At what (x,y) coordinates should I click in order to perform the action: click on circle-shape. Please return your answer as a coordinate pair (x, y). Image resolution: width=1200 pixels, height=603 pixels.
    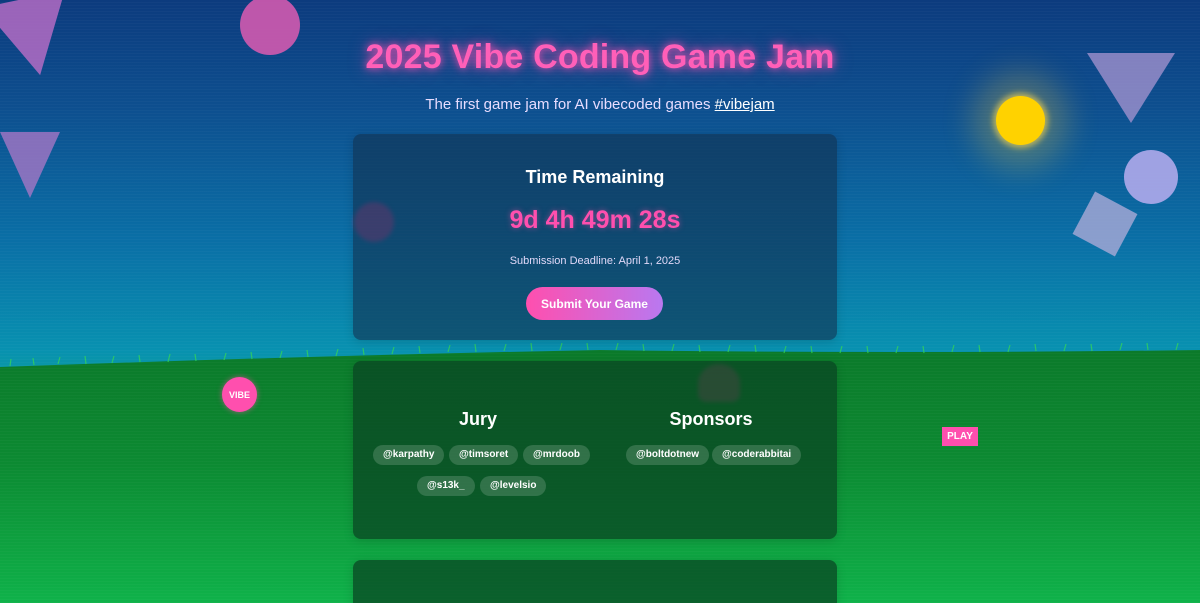
    Looking at the image, I should click on (1151, 177).